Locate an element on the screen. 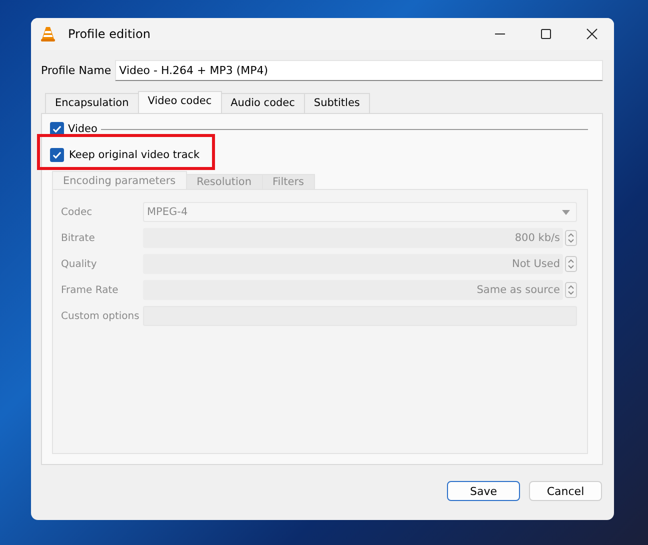 Image resolution: width=648 pixels, height=545 pixels. tab: Encapsulation is located at coordinates (92, 103).